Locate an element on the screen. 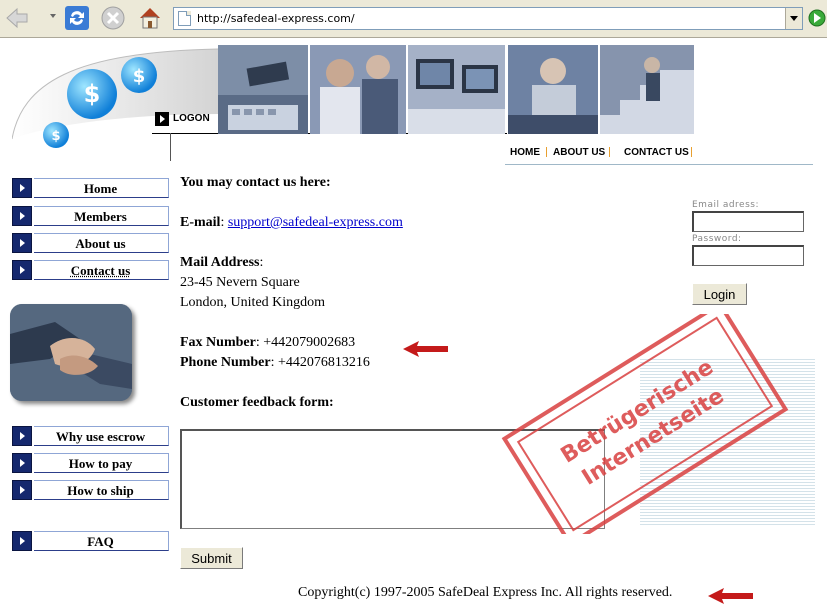  sidebar-item-label: Contact us is located at coordinates (100, 270).